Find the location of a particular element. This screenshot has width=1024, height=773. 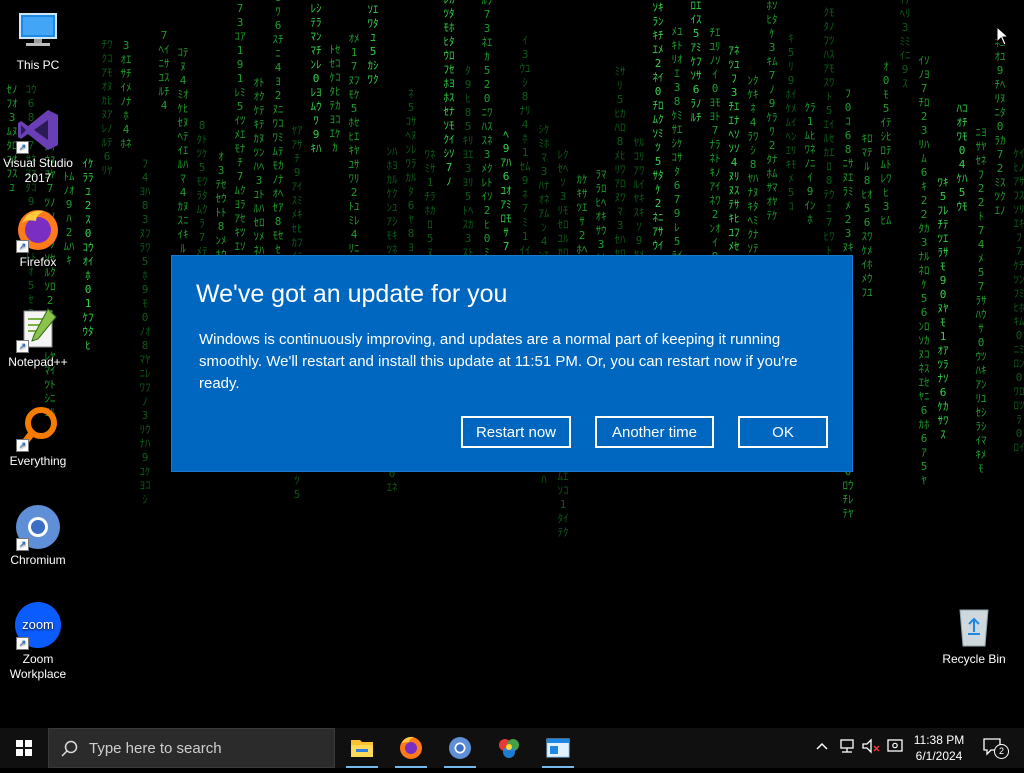

matrix-rain-column: ﾄｾｾｺｹｺﾀﾋﾃｶﾖｺｴｹｶ is located at coordinates (335, 98).